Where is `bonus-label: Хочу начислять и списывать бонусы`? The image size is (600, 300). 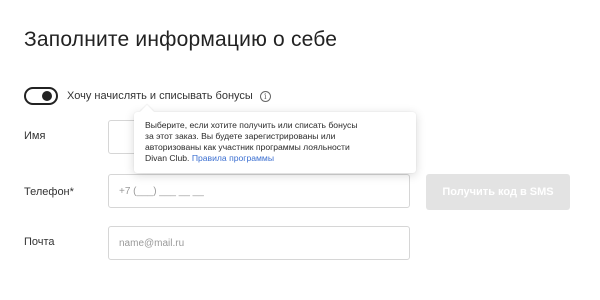 bonus-label: Хочу начислять и списывать бонусы is located at coordinates (160, 96).